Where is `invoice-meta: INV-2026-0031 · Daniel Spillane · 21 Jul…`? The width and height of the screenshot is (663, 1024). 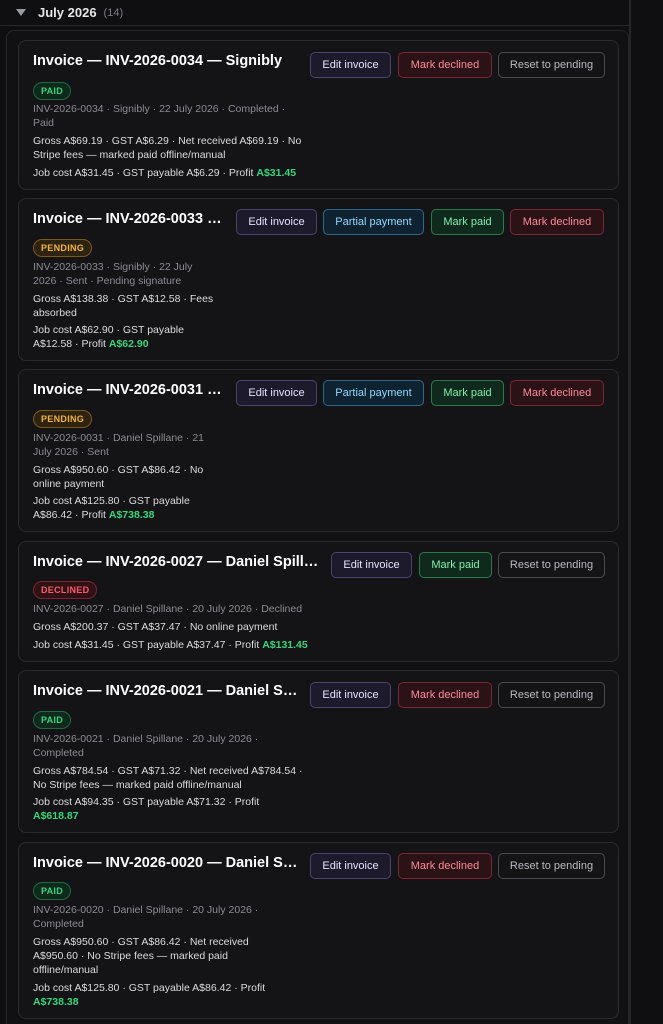 invoice-meta: INV-2026-0031 · Daniel Spillane · 21 Jul… is located at coordinates (119, 445).